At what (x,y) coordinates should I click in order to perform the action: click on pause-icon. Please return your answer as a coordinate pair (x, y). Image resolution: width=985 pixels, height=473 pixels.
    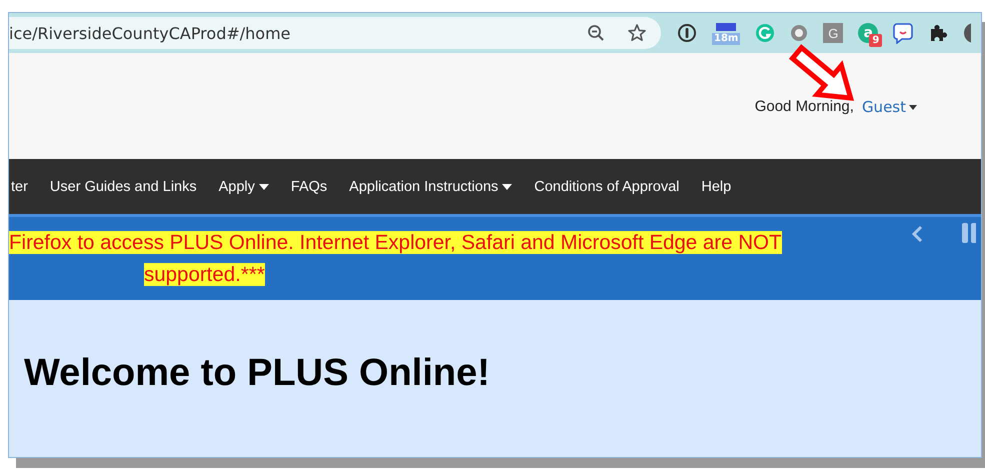
    Looking at the image, I should click on (969, 233).